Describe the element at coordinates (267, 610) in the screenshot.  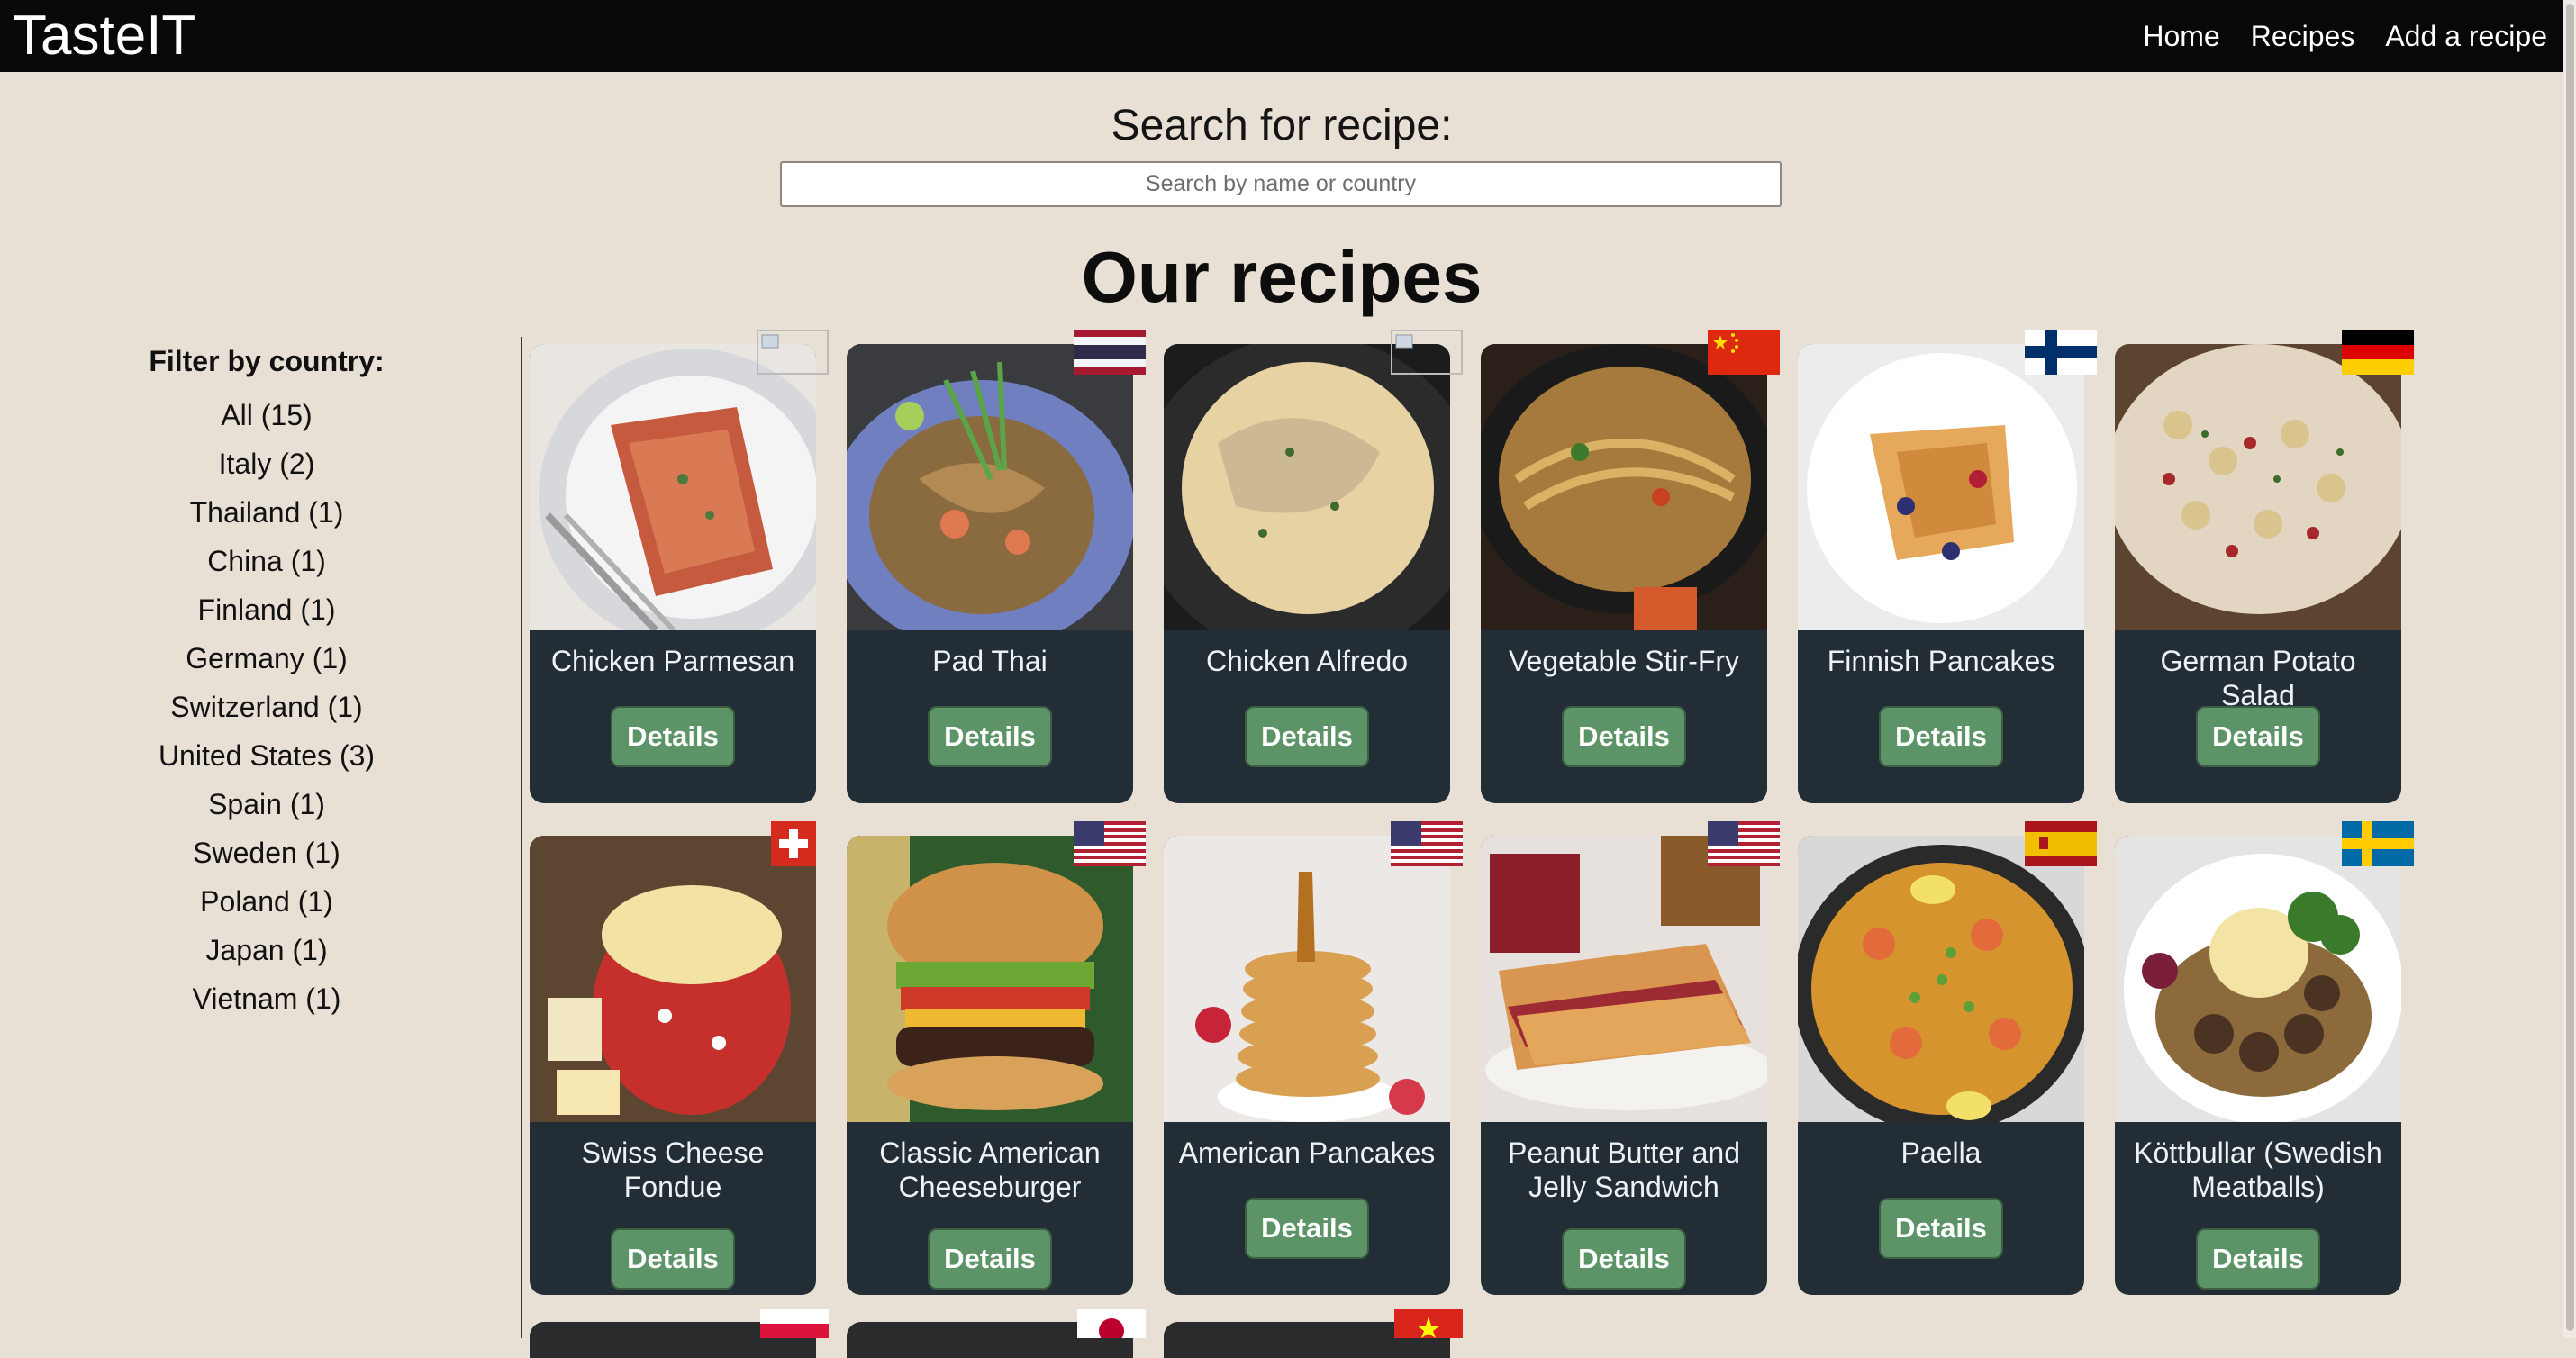
I see `filter-item-finland: Finland (1)` at that location.